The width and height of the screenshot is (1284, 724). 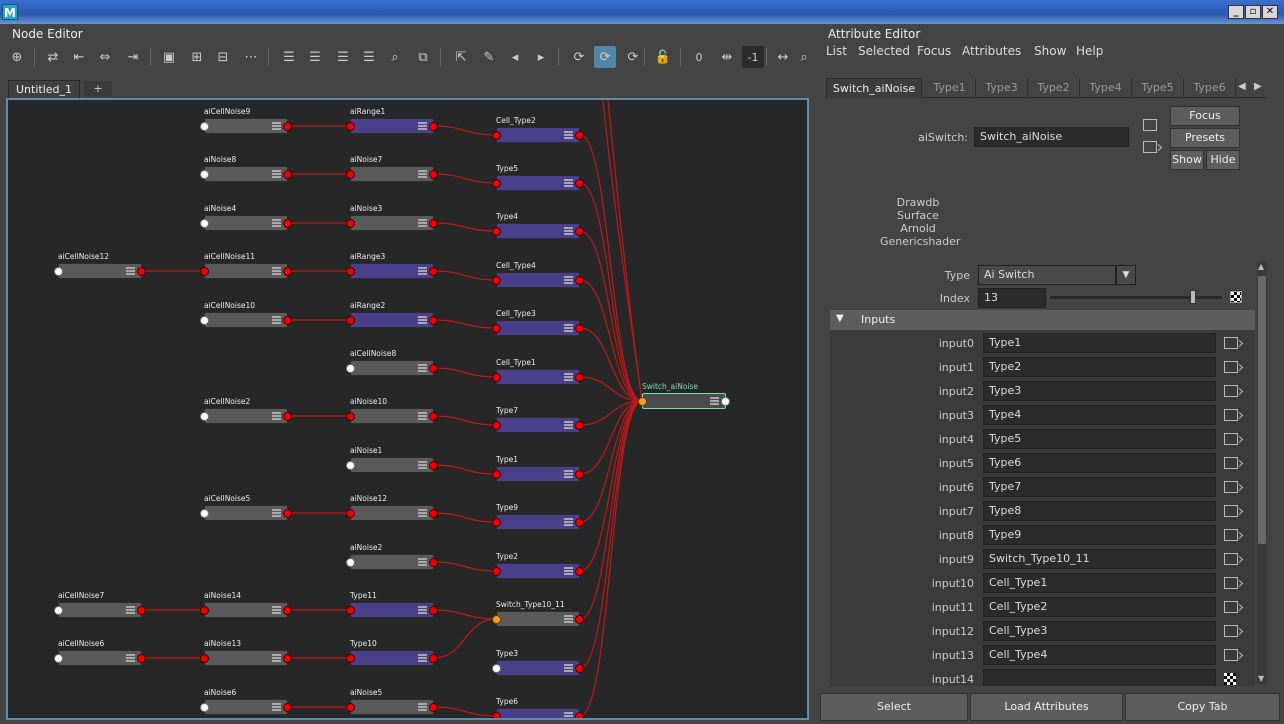 What do you see at coordinates (836, 51) in the screenshot?
I see `menu-list: List` at bounding box center [836, 51].